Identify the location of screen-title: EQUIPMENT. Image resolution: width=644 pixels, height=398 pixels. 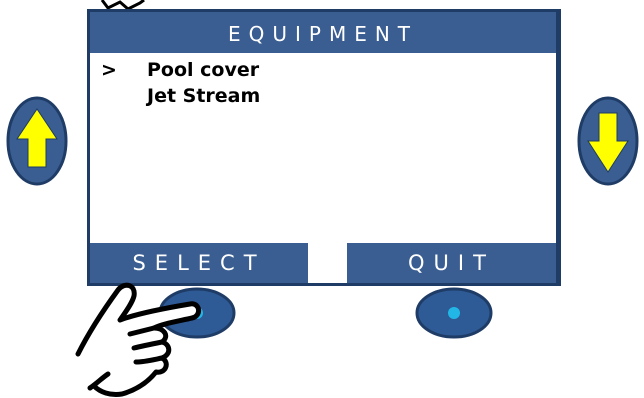
(323, 34).